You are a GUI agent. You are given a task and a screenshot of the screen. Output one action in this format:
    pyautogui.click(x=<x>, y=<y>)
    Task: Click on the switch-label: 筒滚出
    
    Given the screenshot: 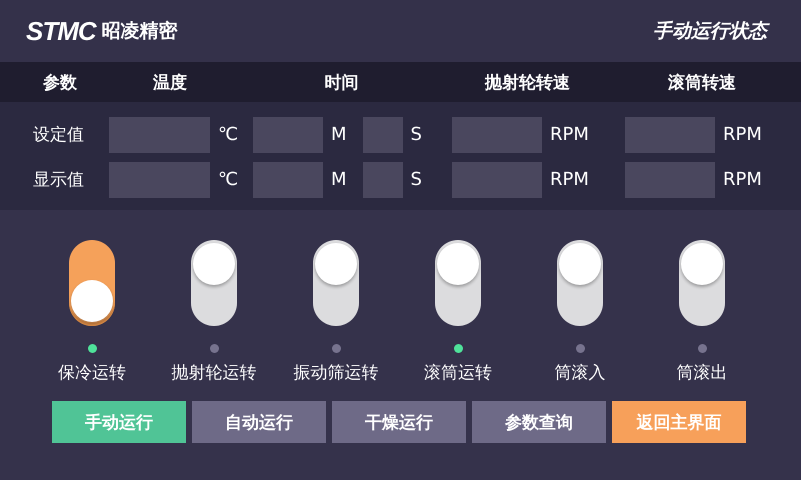 What is the action you would take?
    pyautogui.click(x=702, y=373)
    